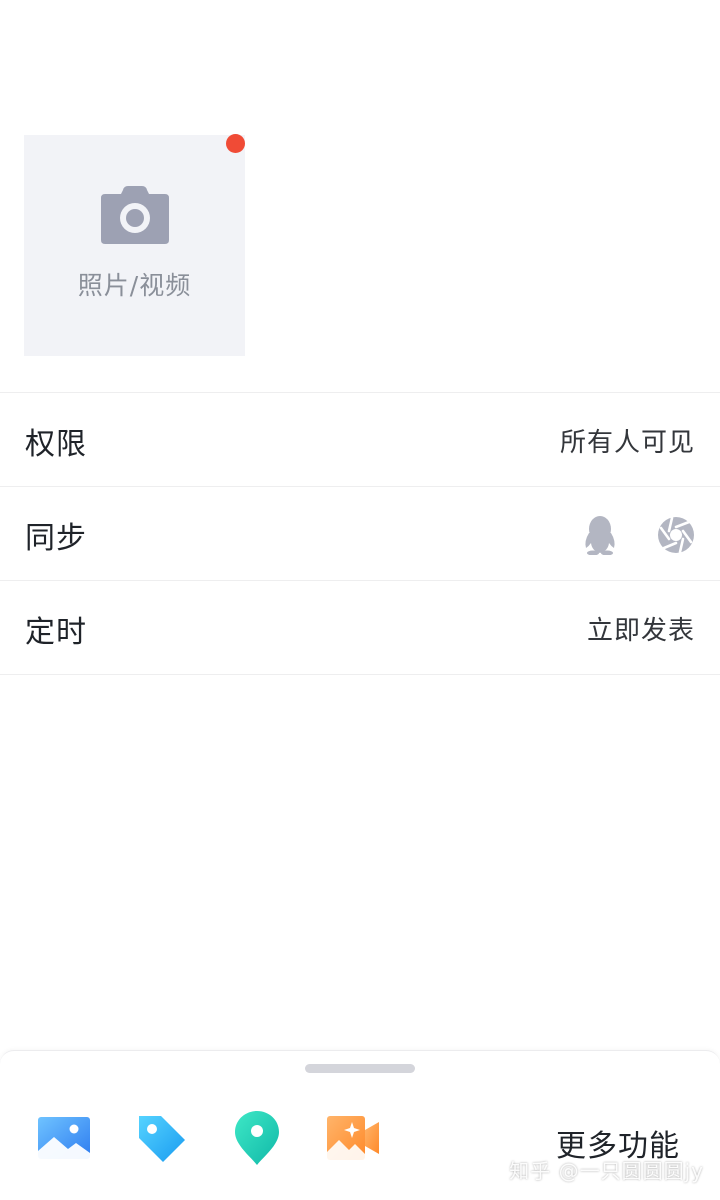 This screenshot has height=1200, width=720. I want to click on video-icon, so click(353, 1138).